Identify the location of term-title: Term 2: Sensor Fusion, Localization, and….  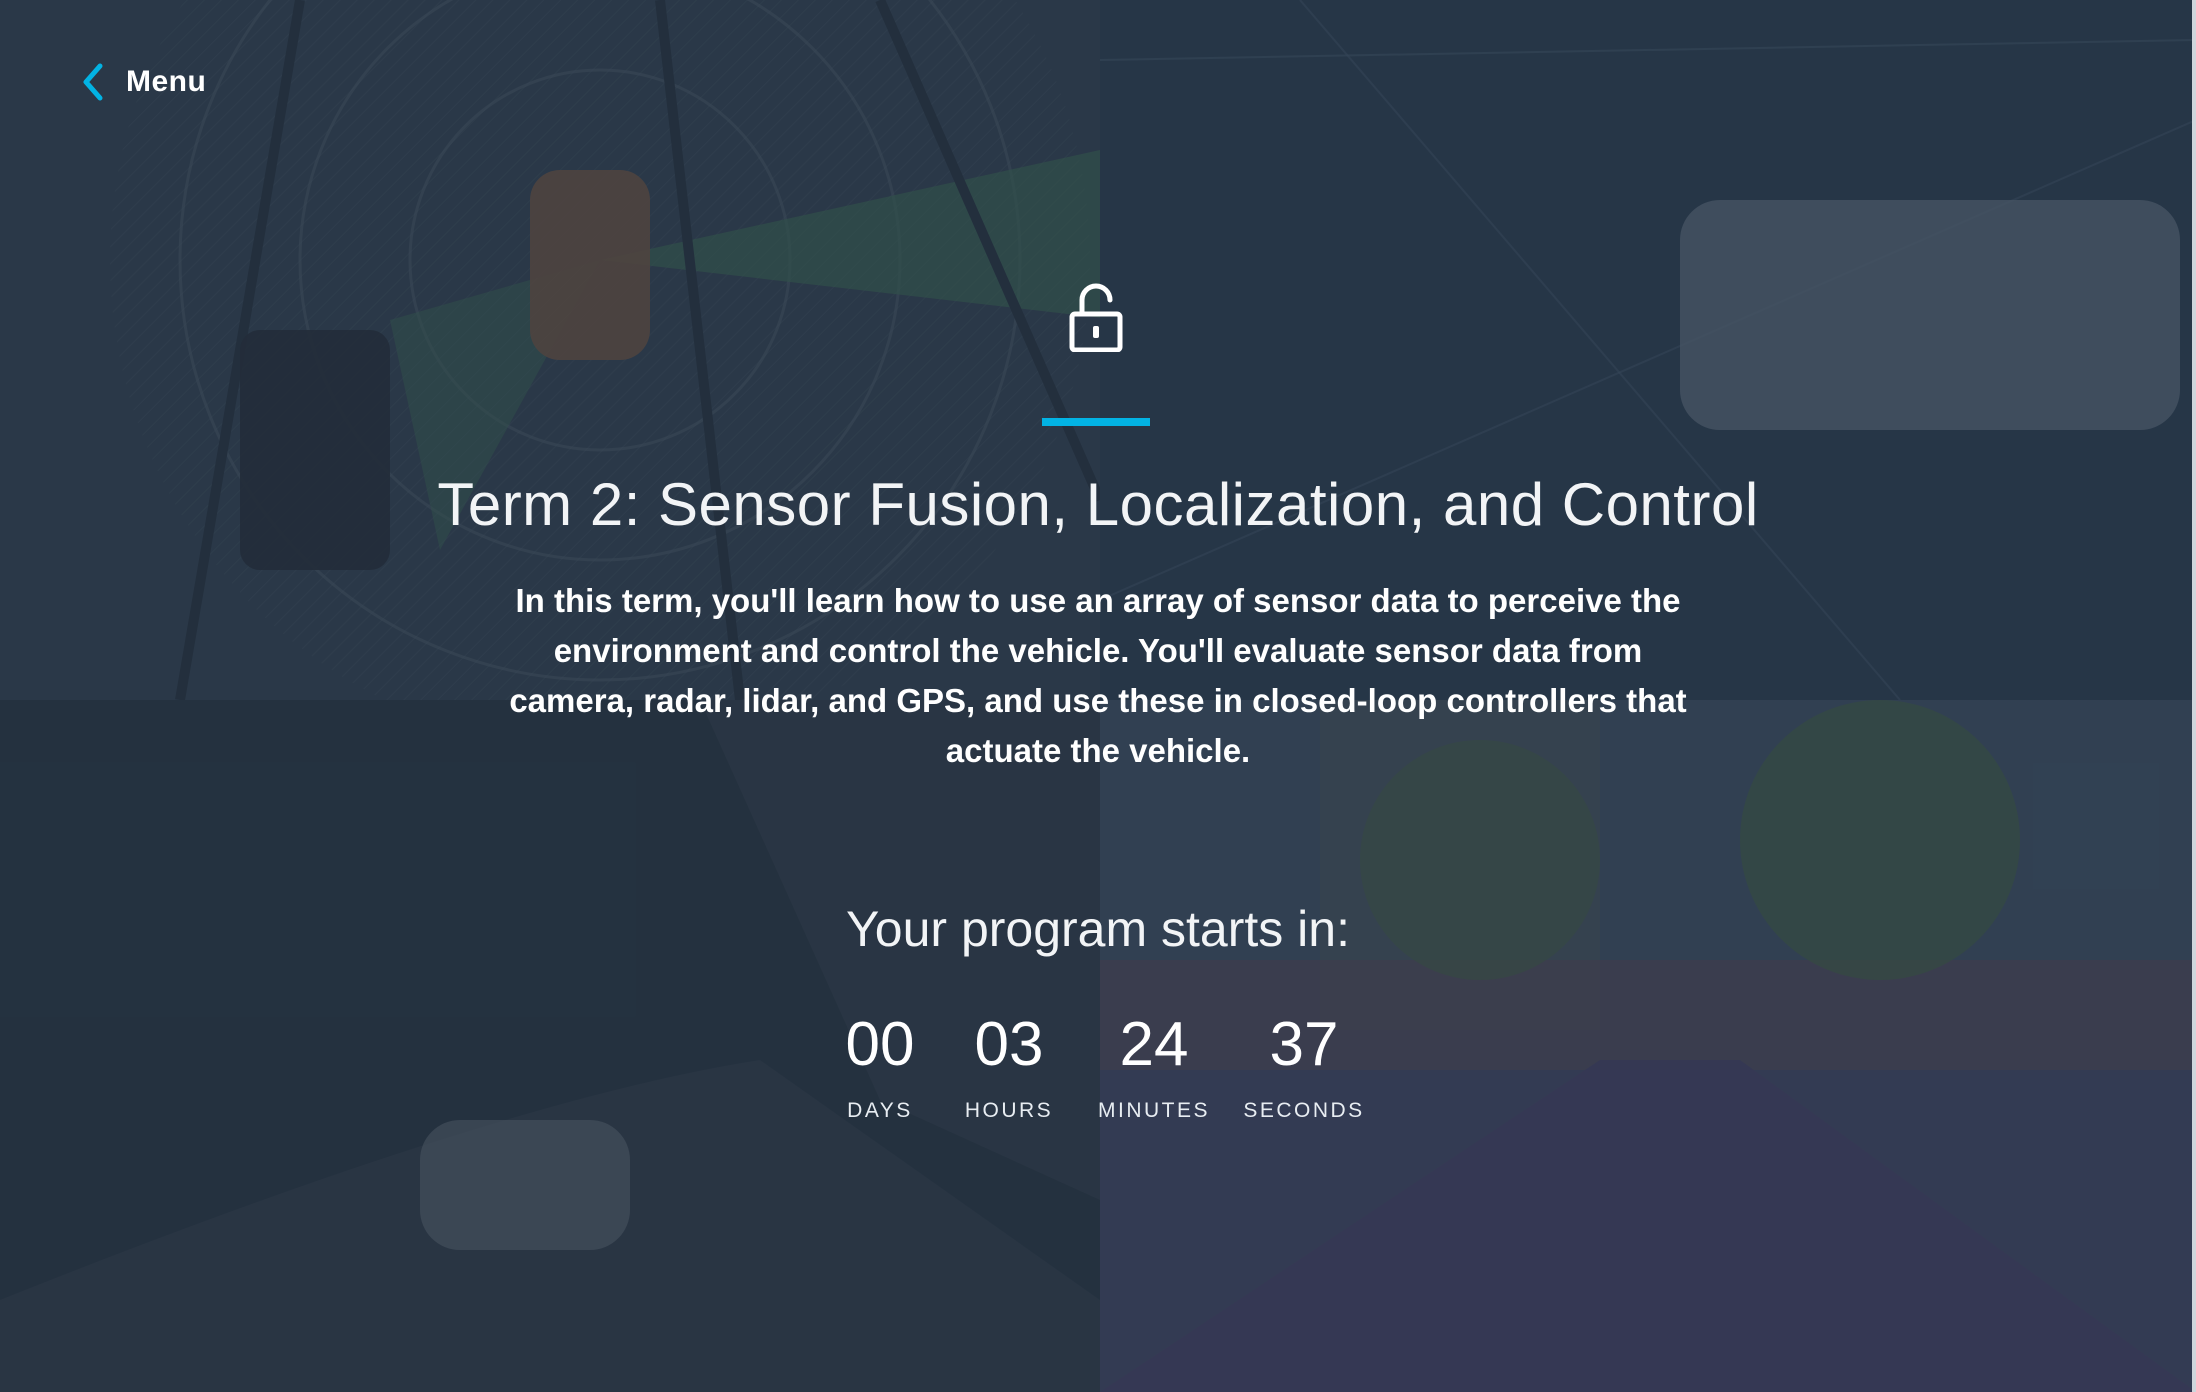
(1098, 504).